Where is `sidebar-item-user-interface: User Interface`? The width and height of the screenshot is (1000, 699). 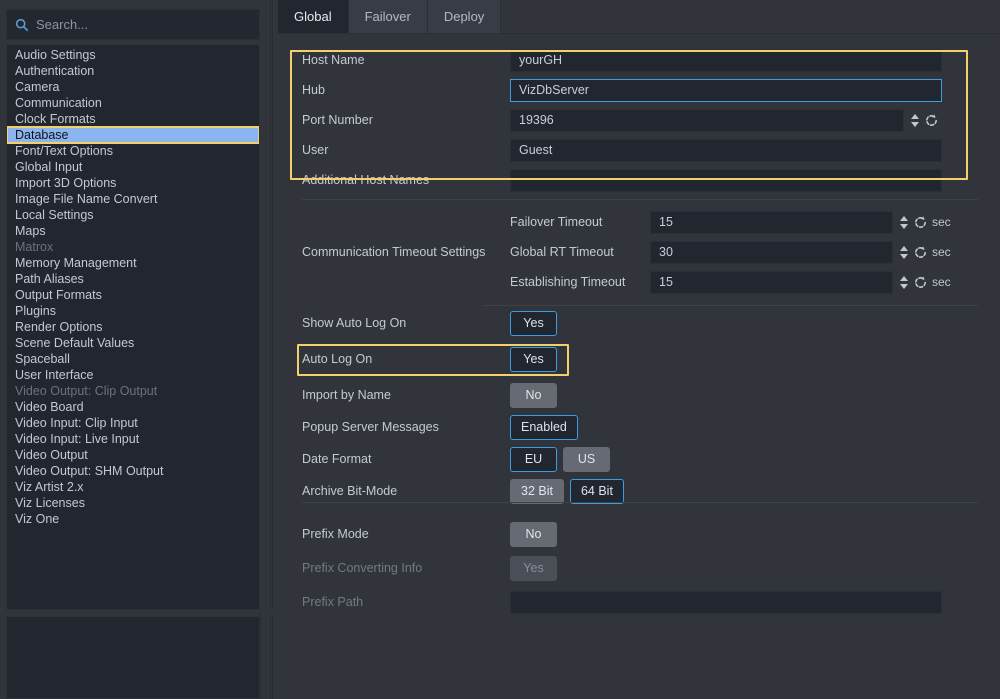
sidebar-item-user-interface: User Interface is located at coordinates (133, 375).